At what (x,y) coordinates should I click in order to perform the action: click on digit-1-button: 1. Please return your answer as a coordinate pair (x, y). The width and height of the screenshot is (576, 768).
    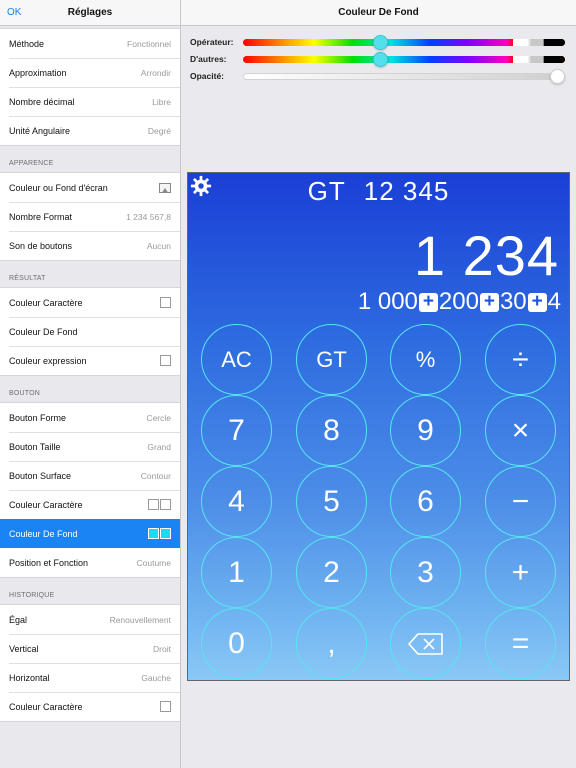
    Looking at the image, I should click on (236, 572).